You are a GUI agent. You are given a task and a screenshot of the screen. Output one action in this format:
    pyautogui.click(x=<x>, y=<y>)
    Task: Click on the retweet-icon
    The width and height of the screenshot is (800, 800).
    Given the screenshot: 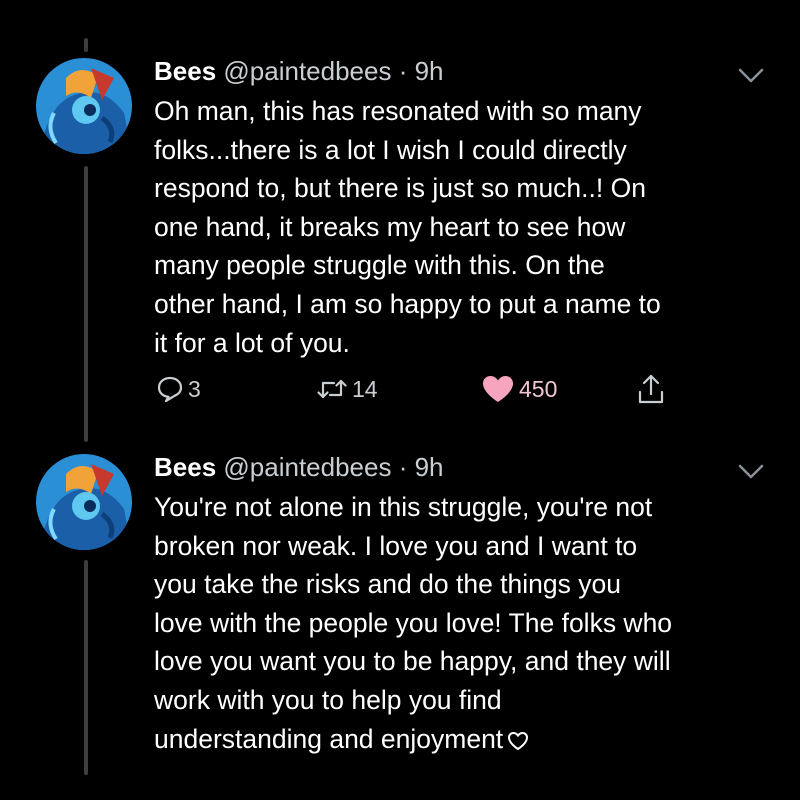 What is the action you would take?
    pyautogui.click(x=332, y=389)
    